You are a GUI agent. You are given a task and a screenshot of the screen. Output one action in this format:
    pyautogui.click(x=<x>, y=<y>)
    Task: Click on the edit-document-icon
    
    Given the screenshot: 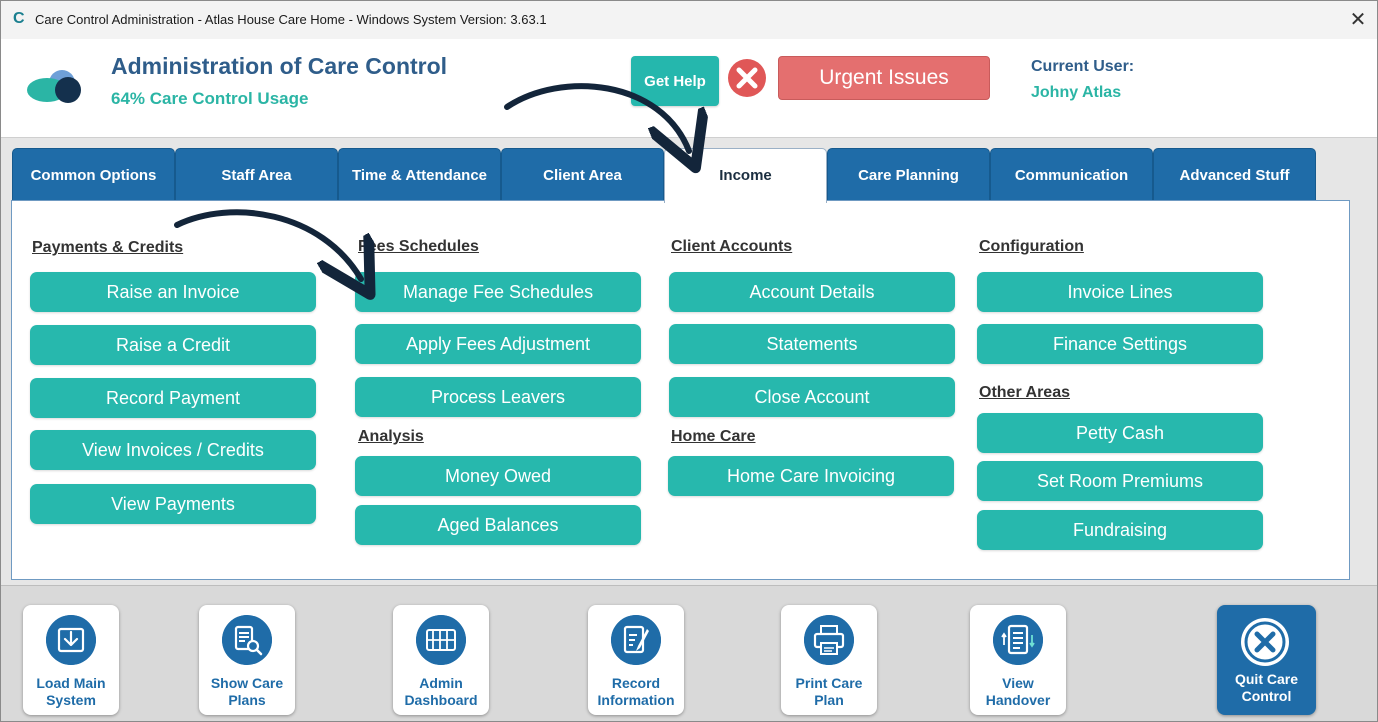 What is the action you would take?
    pyautogui.click(x=636, y=640)
    